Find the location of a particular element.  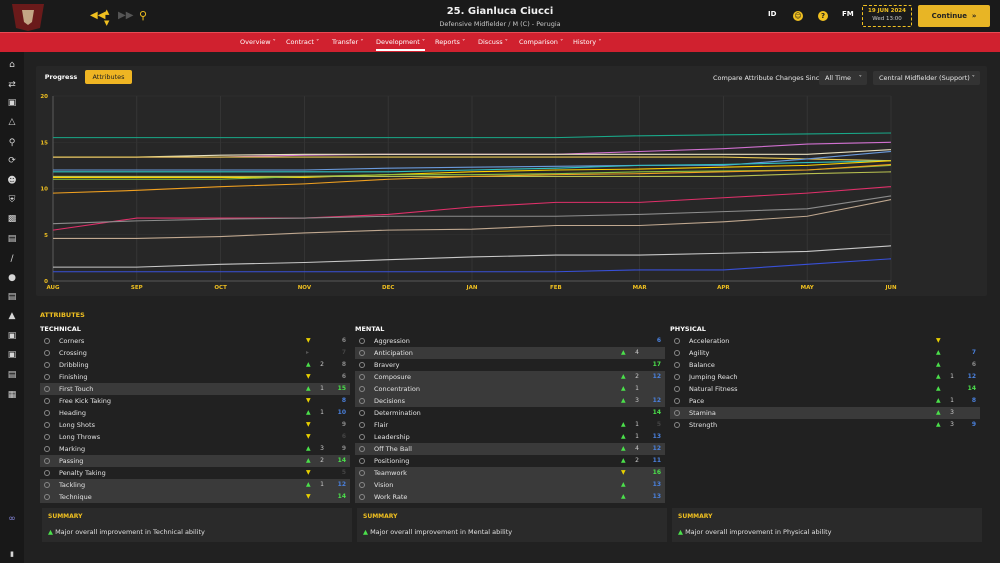

tab-progress: Progress is located at coordinates (61, 77).